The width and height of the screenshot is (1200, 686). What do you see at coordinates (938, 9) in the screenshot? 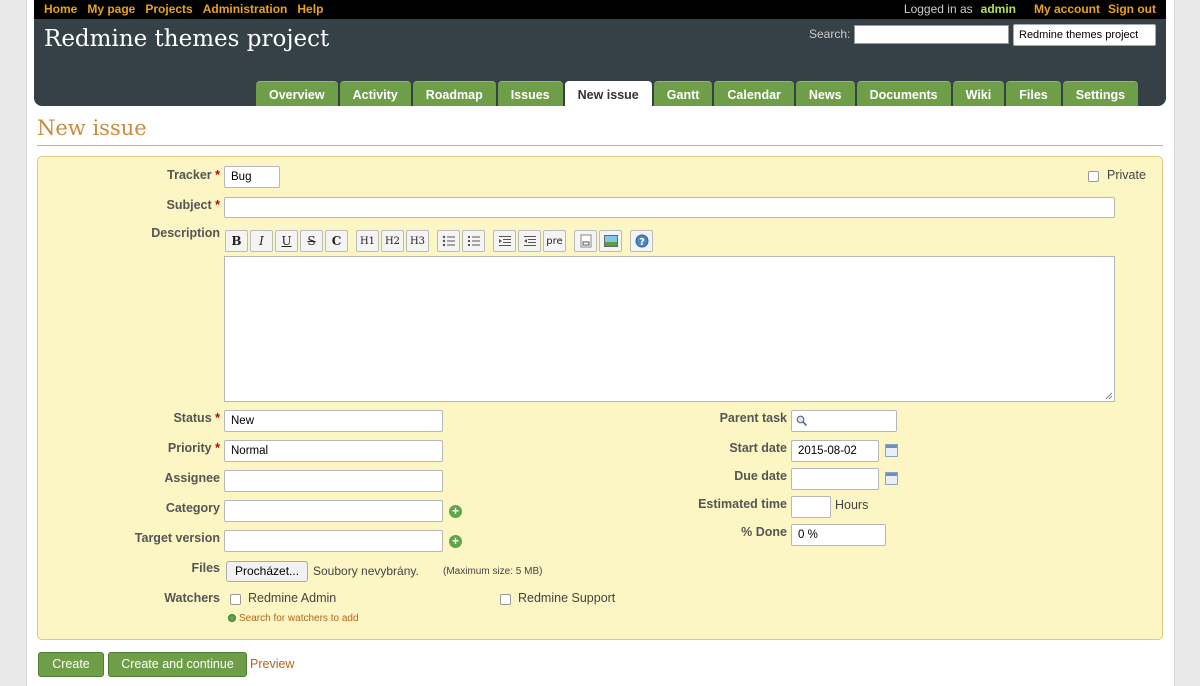
I see `logged-in-as-label: Logged in as` at bounding box center [938, 9].